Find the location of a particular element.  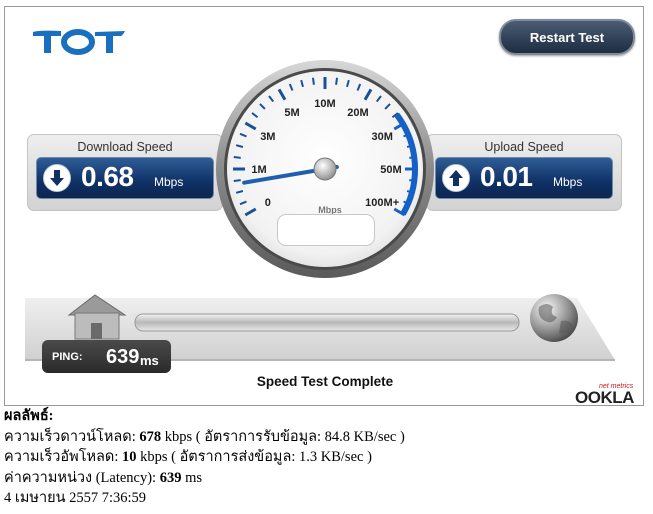

ping-unit: ms is located at coordinates (149, 360).